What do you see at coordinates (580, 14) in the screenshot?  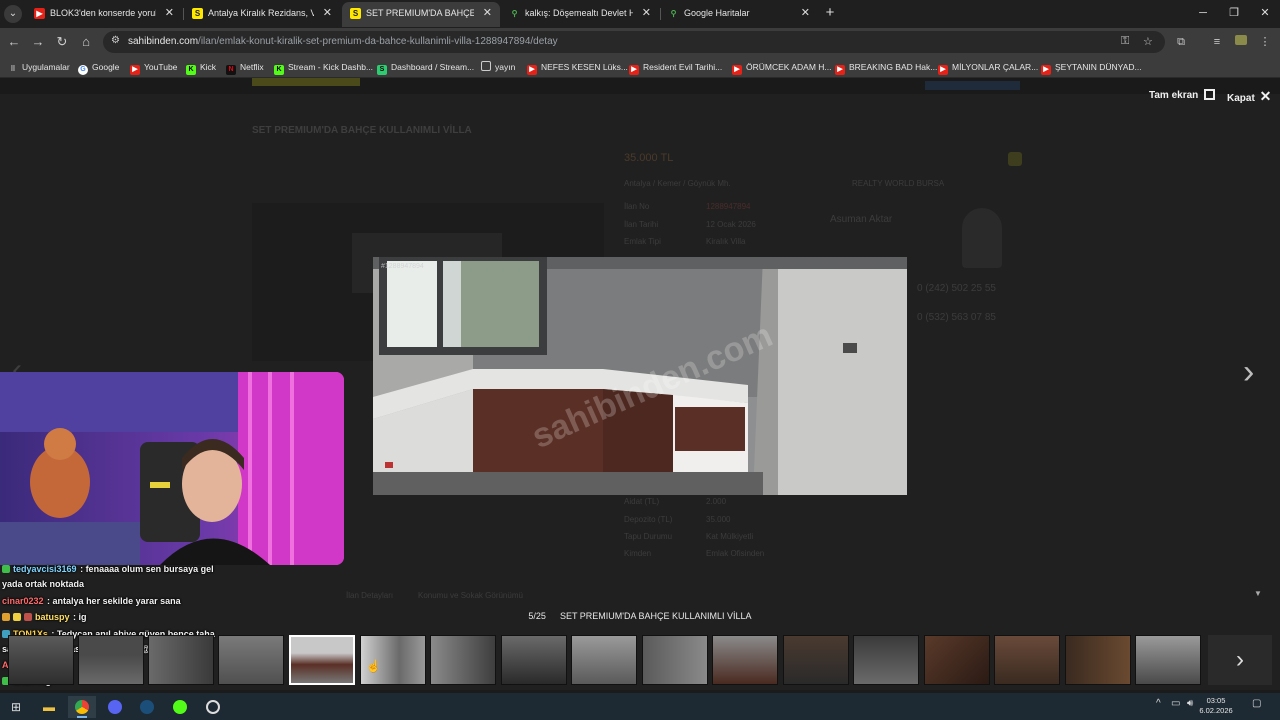 I see `tab-maps-directions: ⚲ kalkış: Döşemealtı Devlet Hasta ✕` at bounding box center [580, 14].